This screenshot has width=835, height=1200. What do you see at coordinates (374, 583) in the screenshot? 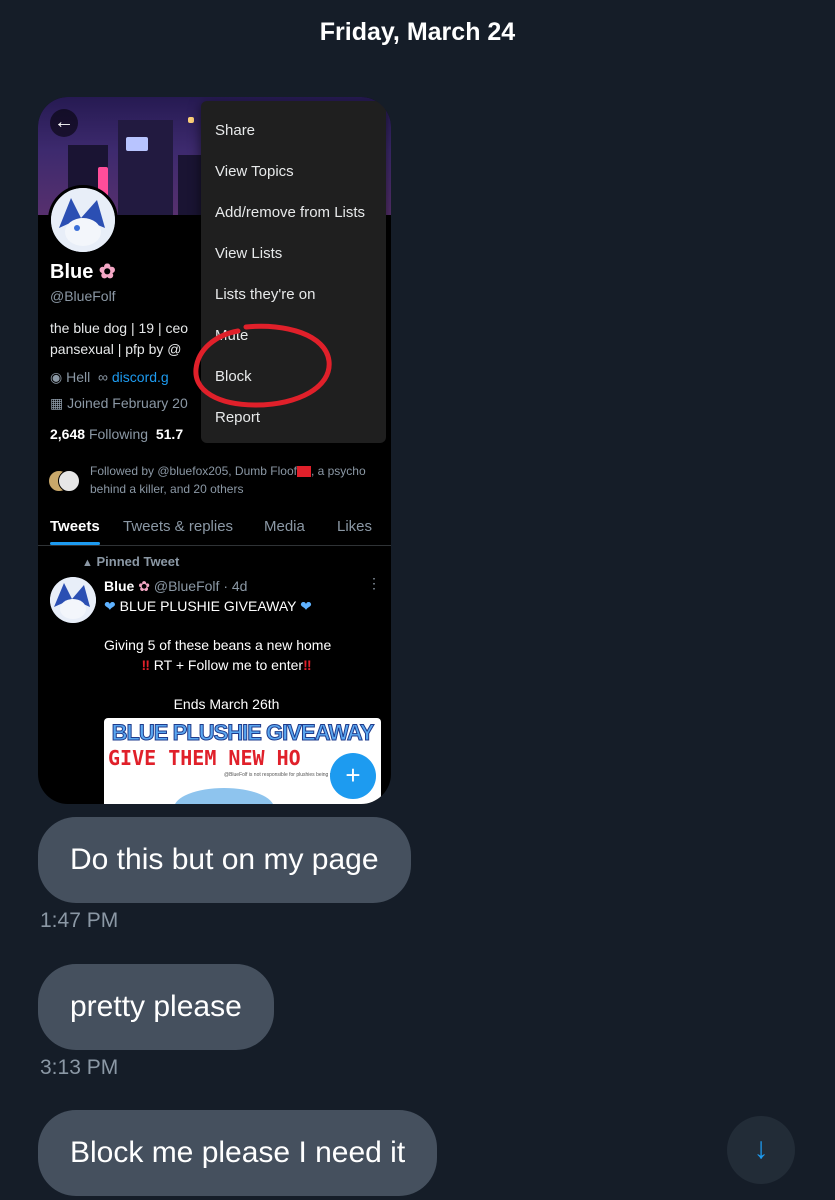
I see `tweet-more-icon: ⋮` at bounding box center [374, 583].